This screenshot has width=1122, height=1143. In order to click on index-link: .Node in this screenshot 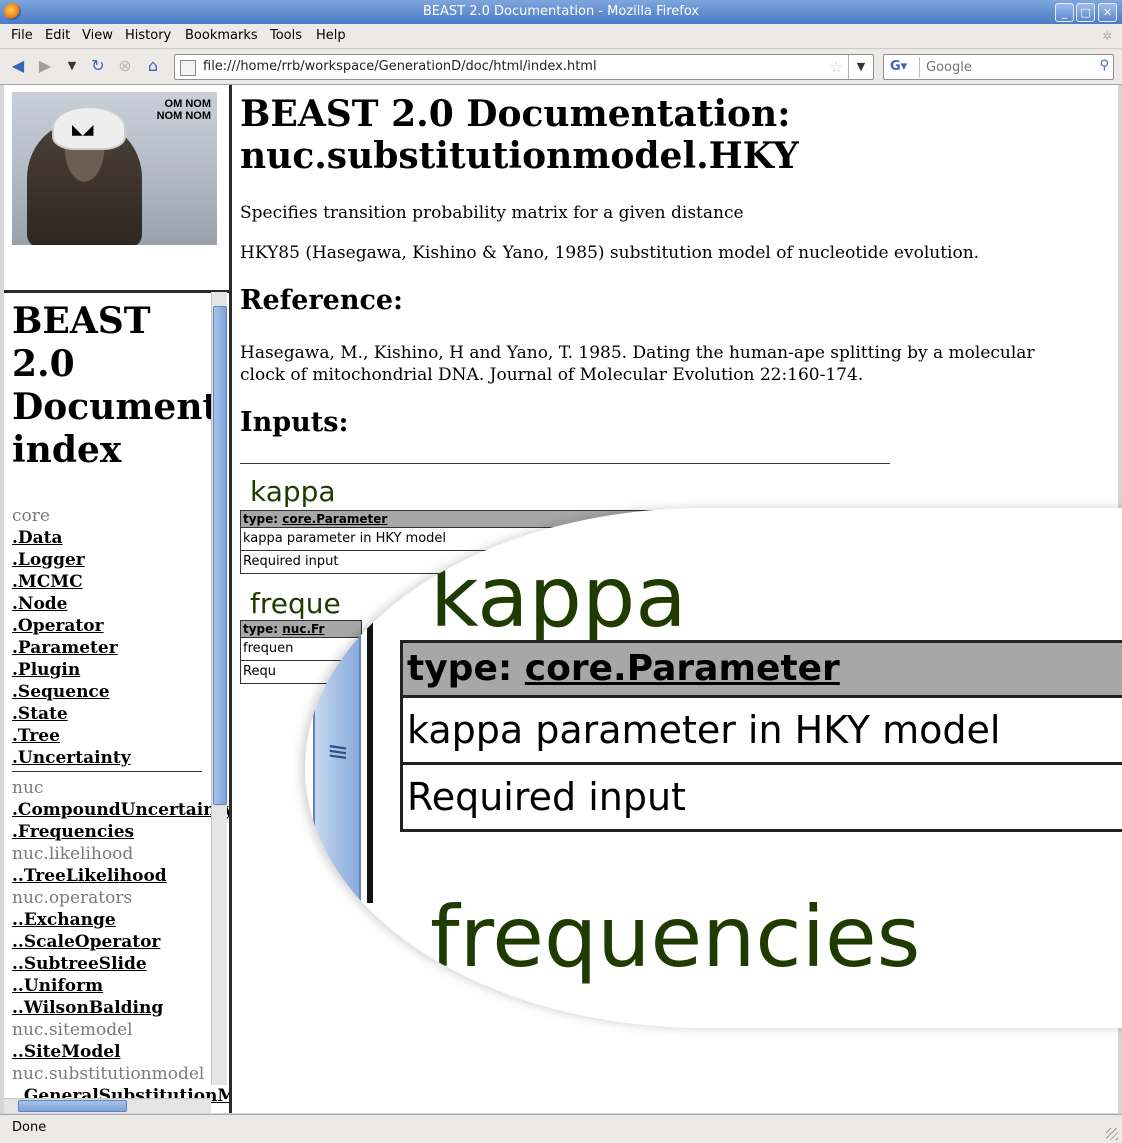, I will do `click(40, 604)`.